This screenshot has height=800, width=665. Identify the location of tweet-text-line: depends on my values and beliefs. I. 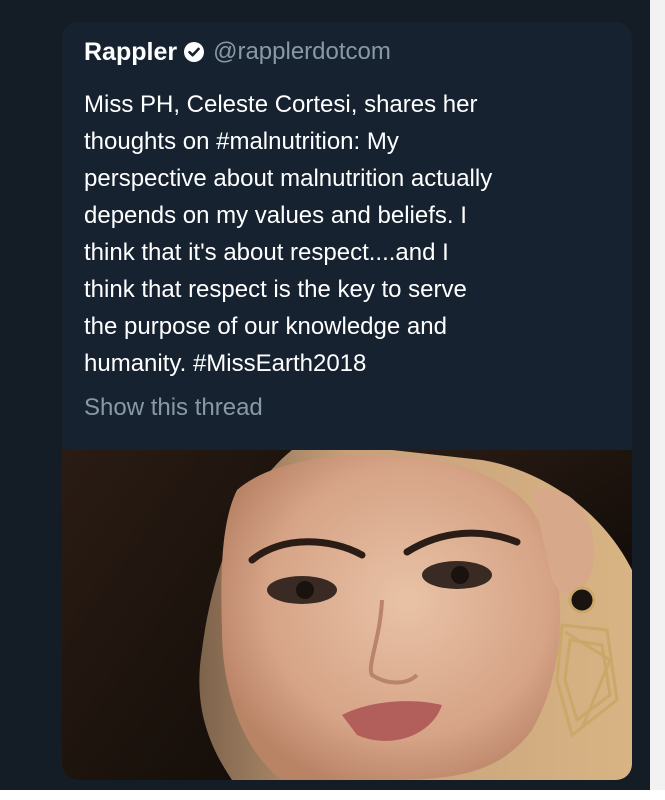
(275, 215).